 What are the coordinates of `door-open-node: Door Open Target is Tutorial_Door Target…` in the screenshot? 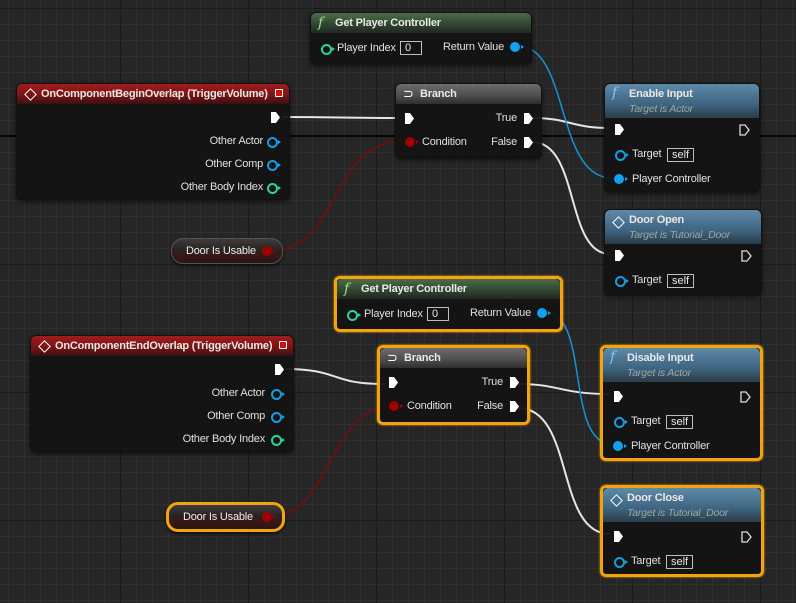 It's located at (683, 252).